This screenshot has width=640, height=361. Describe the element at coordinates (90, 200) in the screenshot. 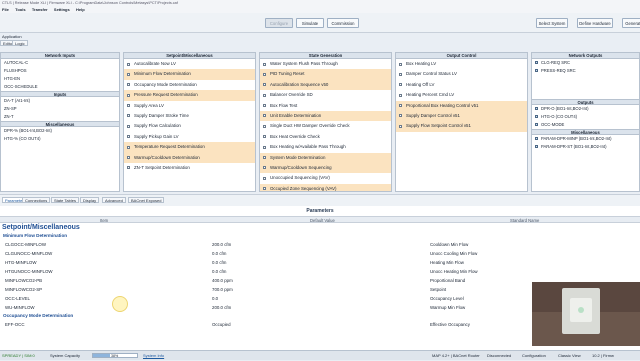

I see `tab-display: Display` at that location.